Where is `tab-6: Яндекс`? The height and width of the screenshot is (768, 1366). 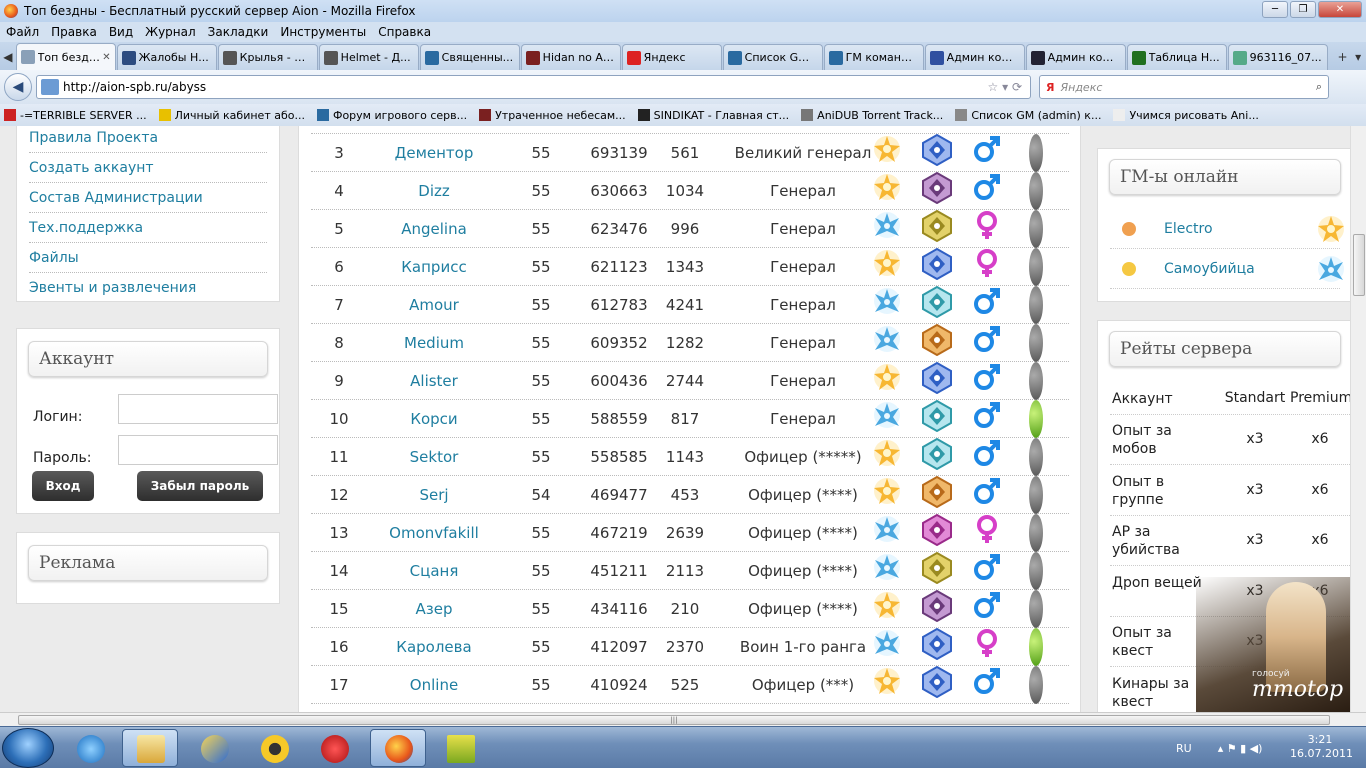
tab-6: Яндекс is located at coordinates (671, 57).